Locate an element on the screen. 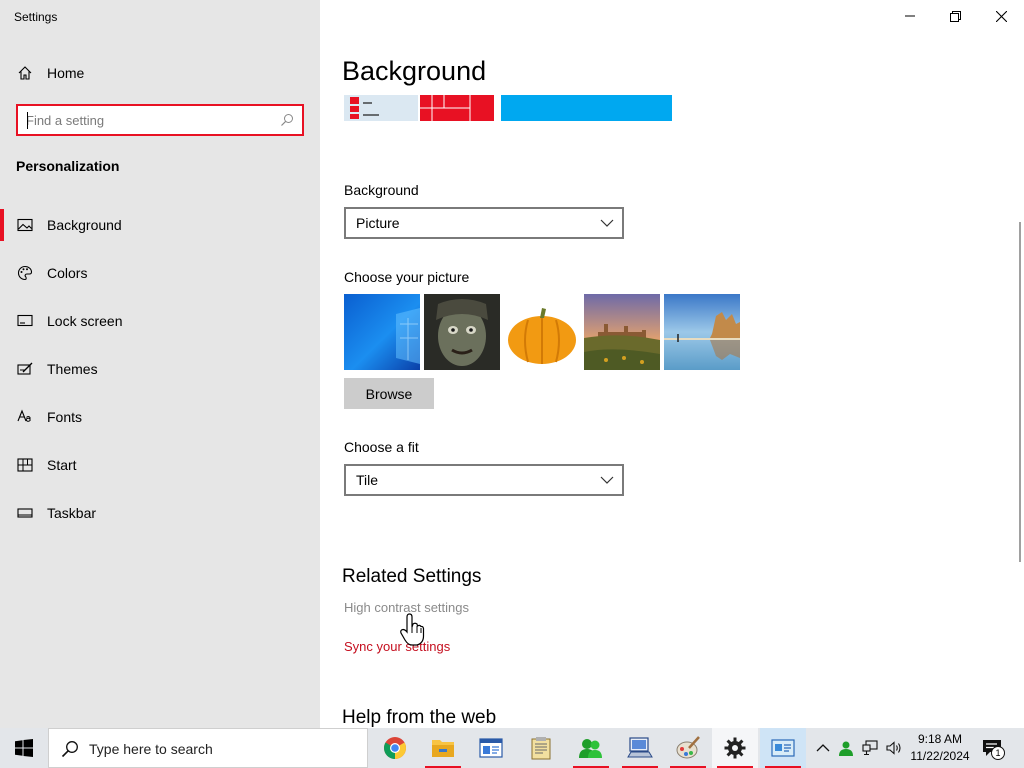 The image size is (1024, 768). sidebar-item-label: Background is located at coordinates (84, 225).